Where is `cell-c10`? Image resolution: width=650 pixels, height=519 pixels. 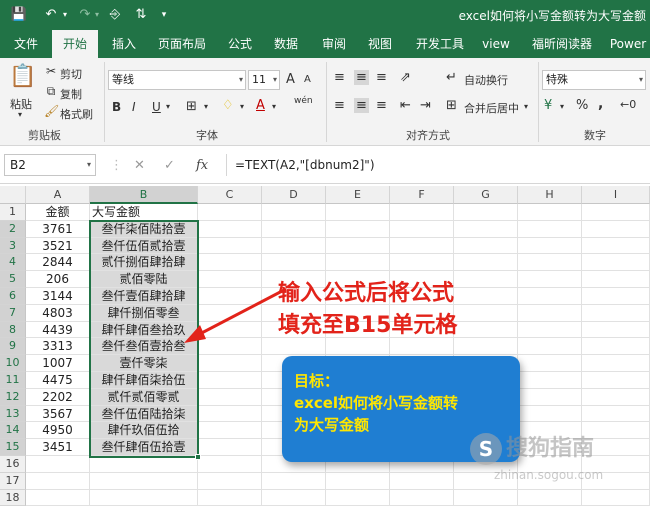 cell-c10 is located at coordinates (230, 363).